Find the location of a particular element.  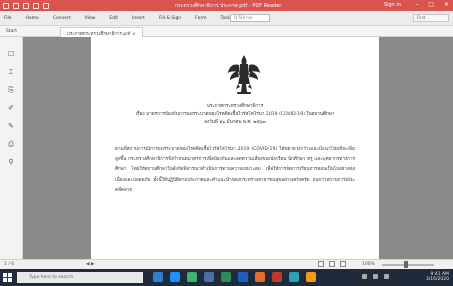

document-tab-row: Start ประกาศกระทรวงศึกษาธิการ.pdf × is located at coordinates (226, 31).